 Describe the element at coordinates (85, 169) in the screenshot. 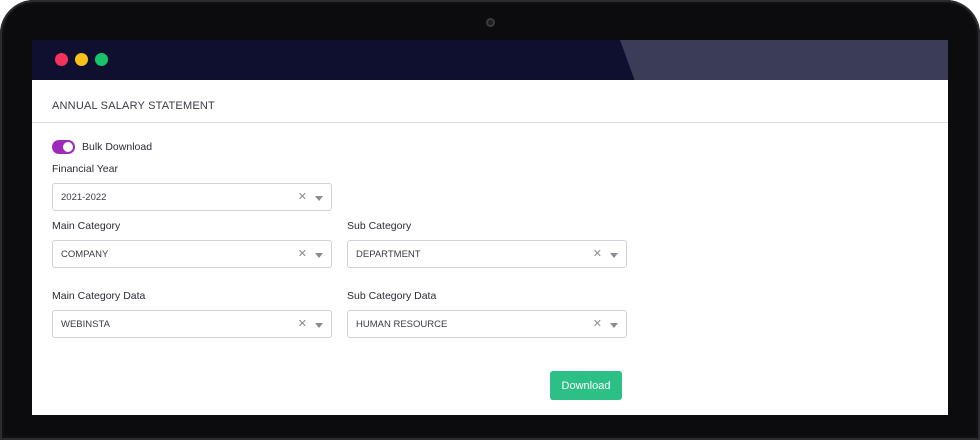

I see `financial-year-label: Financial Year` at that location.